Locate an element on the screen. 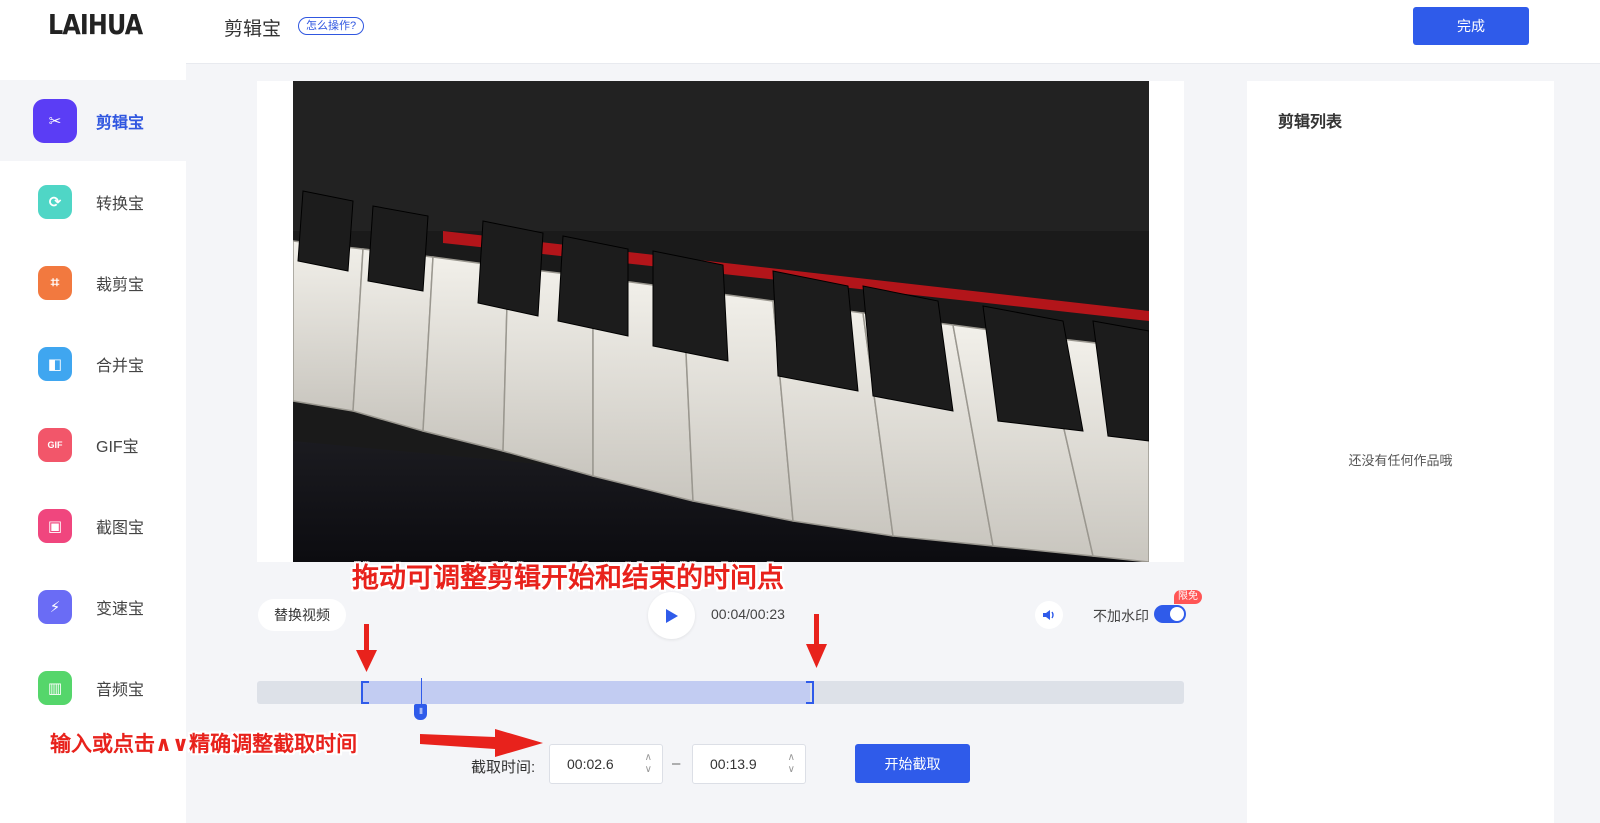 The width and height of the screenshot is (1600, 823). screenshot-icon: ▣ is located at coordinates (55, 525).